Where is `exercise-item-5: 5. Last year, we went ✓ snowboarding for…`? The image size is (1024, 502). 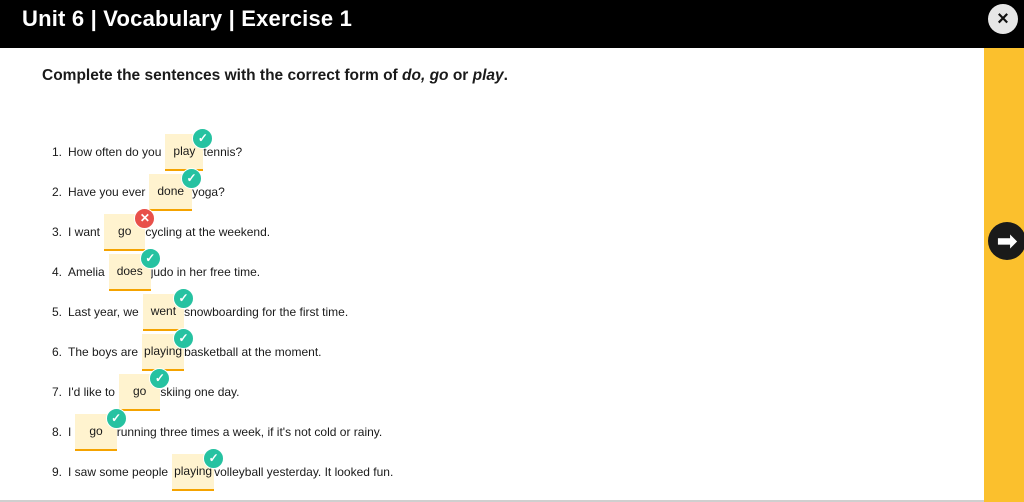 exercise-item-5: 5. Last year, we went ✓ snowboarding for… is located at coordinates (200, 309).